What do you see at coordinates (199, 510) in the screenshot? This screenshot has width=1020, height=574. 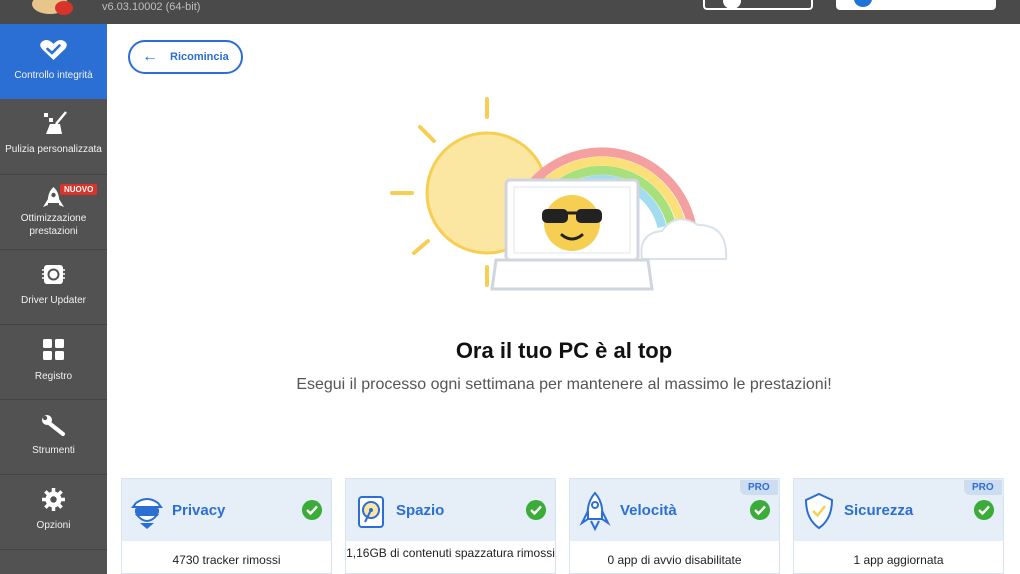 I see `card-title: Privacy` at bounding box center [199, 510].